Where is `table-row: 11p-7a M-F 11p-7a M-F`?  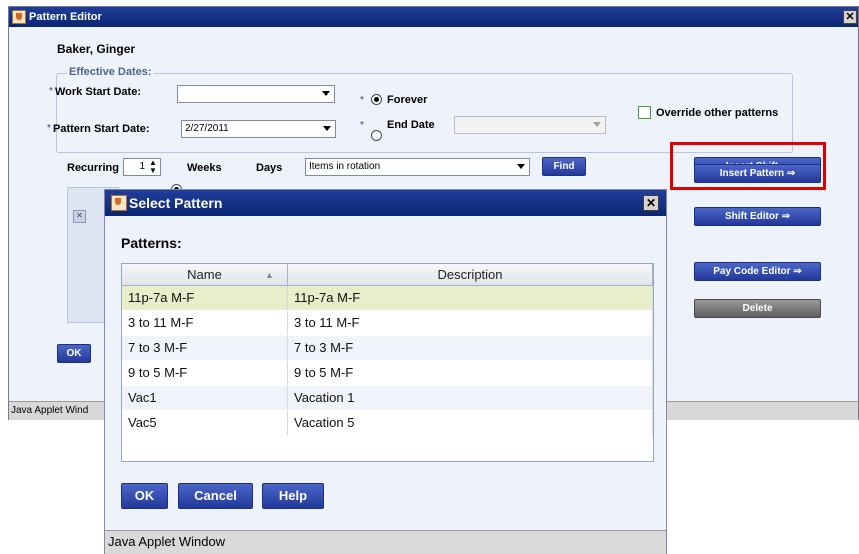 table-row: 11p-7a M-F 11p-7a M-F is located at coordinates (387, 298).